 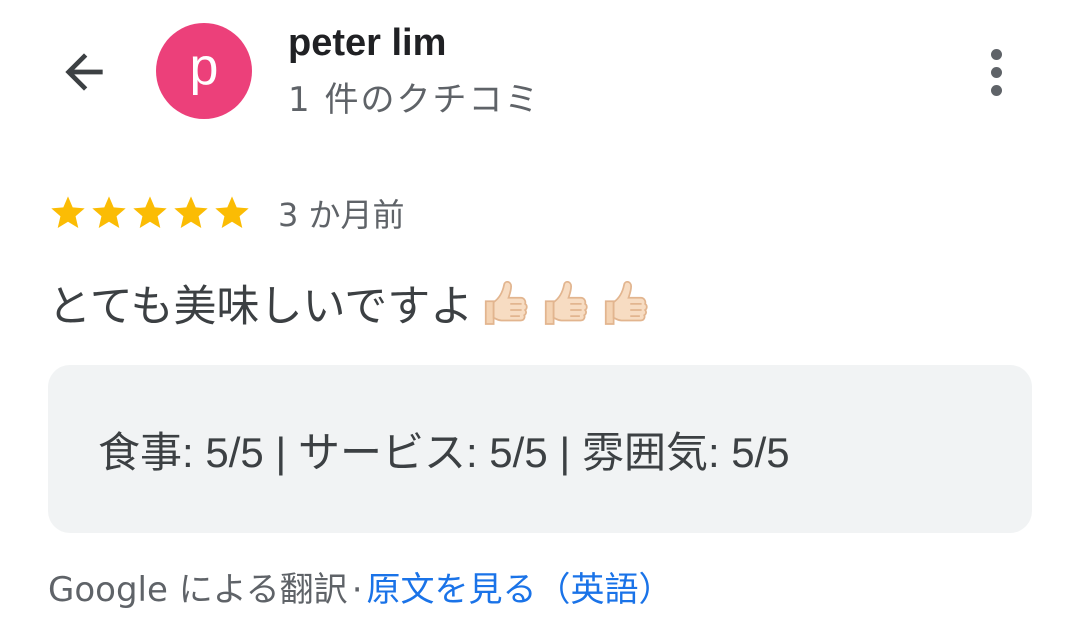 I want to click on avatar: p, so click(x=204, y=71).